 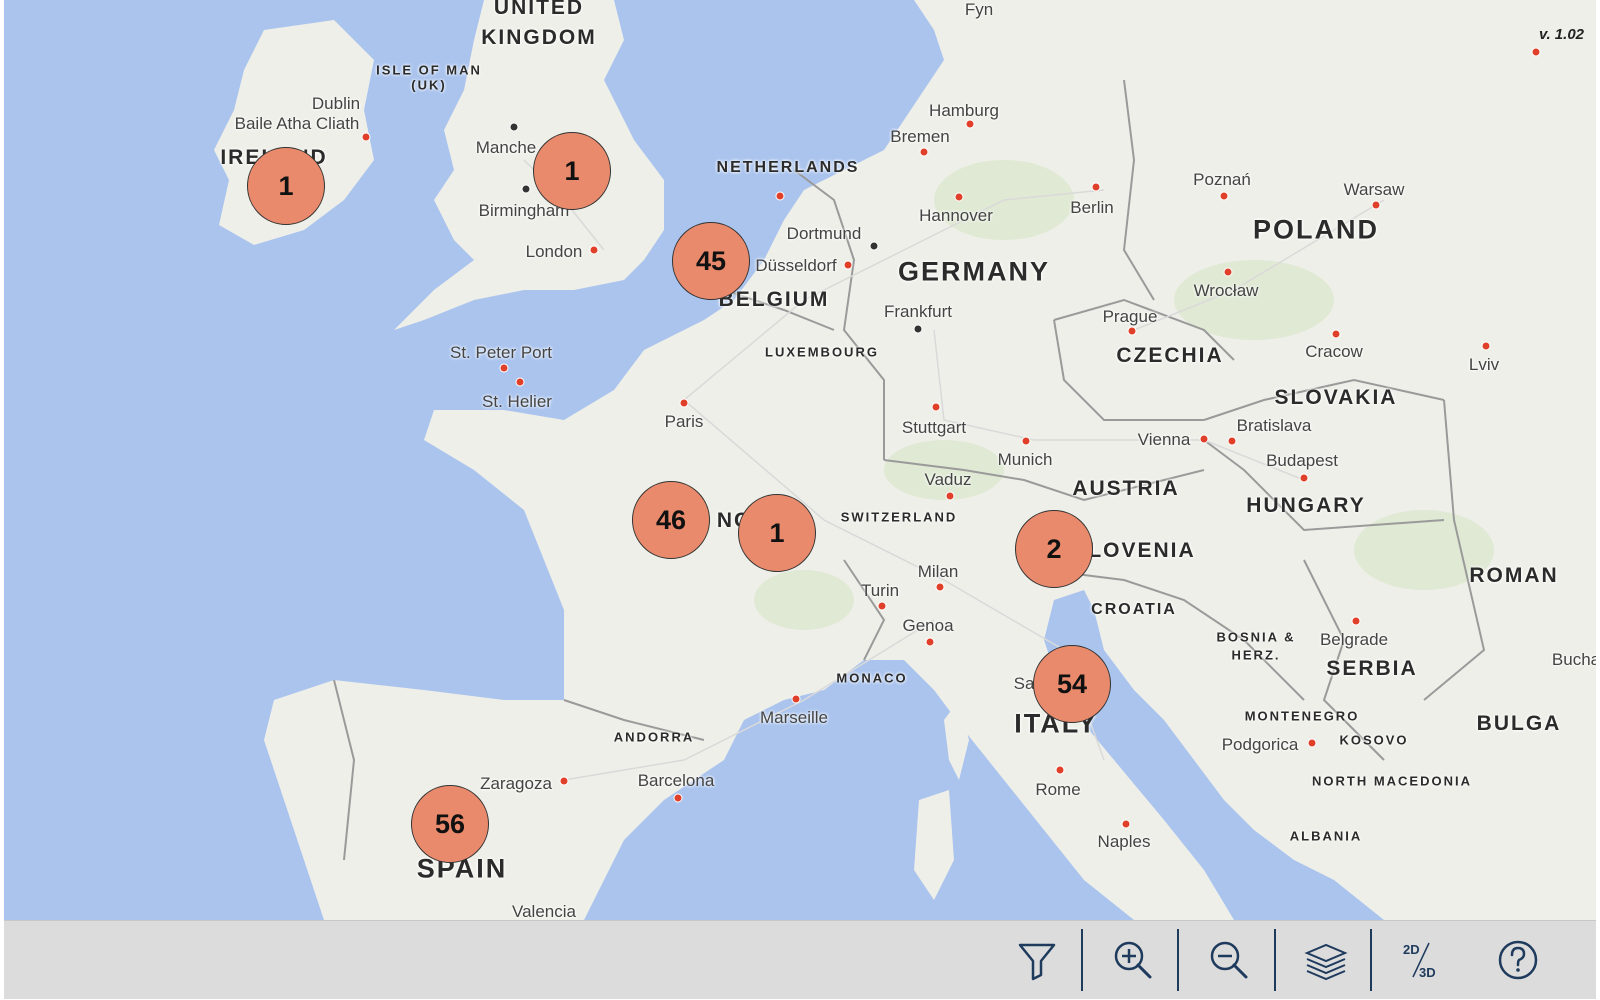 What do you see at coordinates (1256, 655) in the screenshot?
I see `country-label-bosnia-herz: HERZ.` at bounding box center [1256, 655].